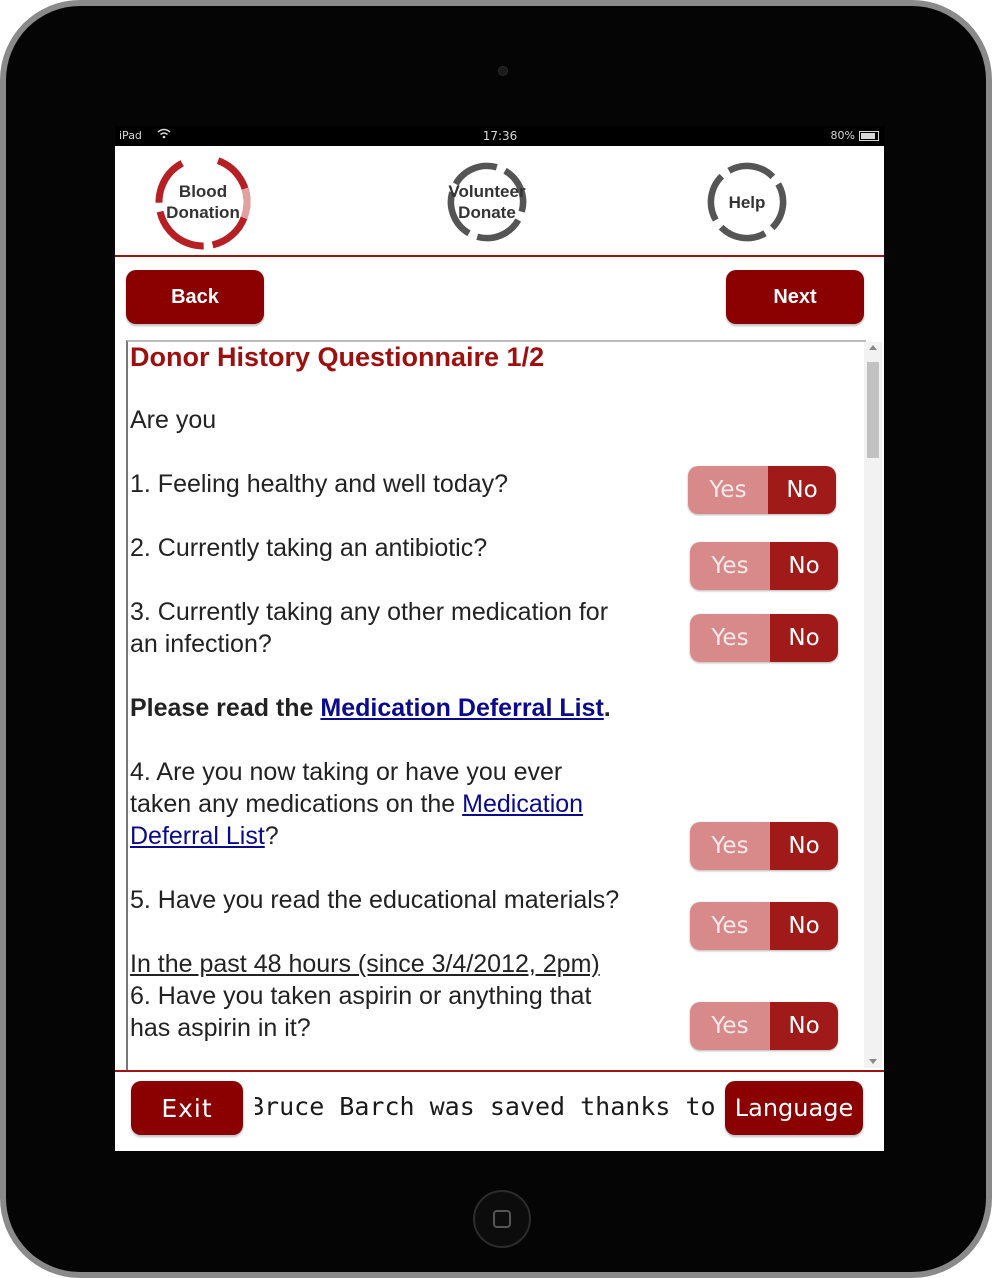 The width and height of the screenshot is (992, 1278). What do you see at coordinates (503, 71) in the screenshot?
I see `camera-icon` at bounding box center [503, 71].